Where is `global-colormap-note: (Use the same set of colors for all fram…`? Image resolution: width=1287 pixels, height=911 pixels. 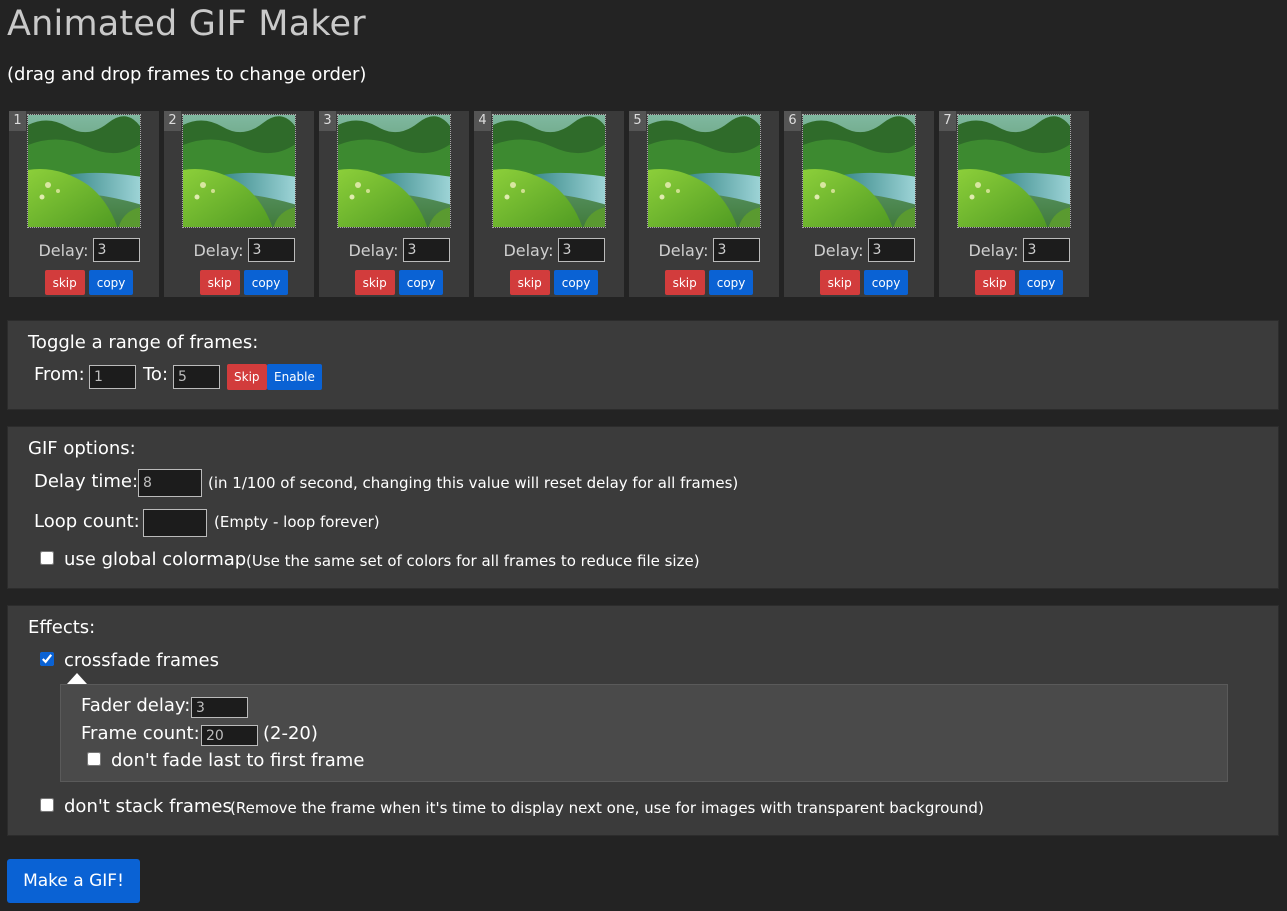
global-colormap-note: (Use the same set of colors for all fram… is located at coordinates (473, 561).